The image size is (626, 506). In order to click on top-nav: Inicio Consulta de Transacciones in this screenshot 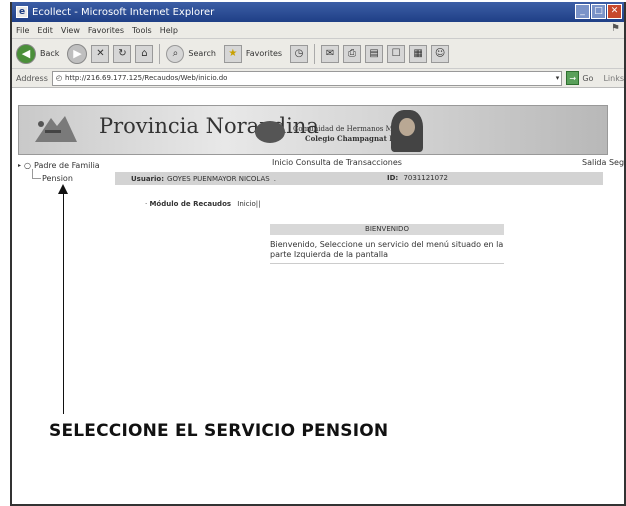, I will do `click(337, 162)`.